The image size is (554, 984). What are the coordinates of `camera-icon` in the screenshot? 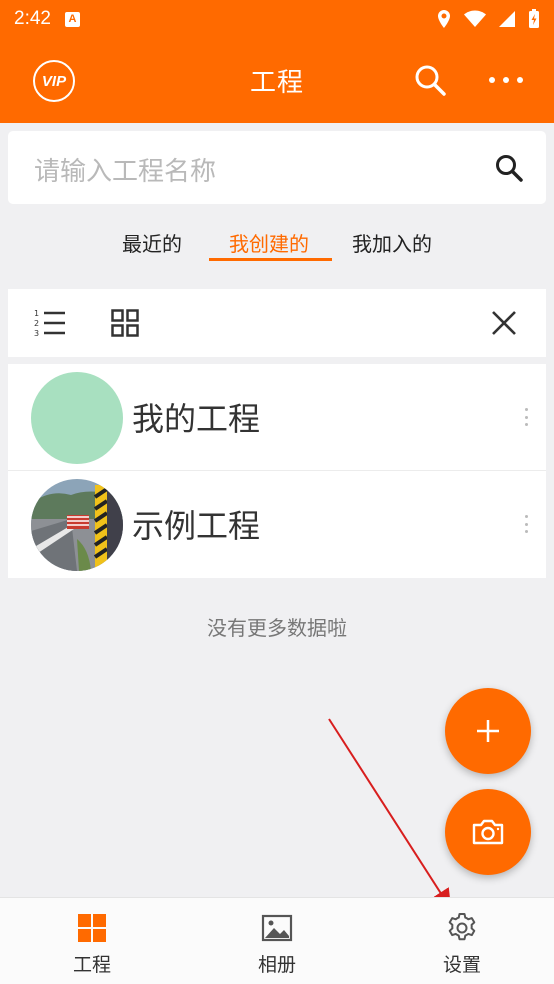 It's located at (488, 832).